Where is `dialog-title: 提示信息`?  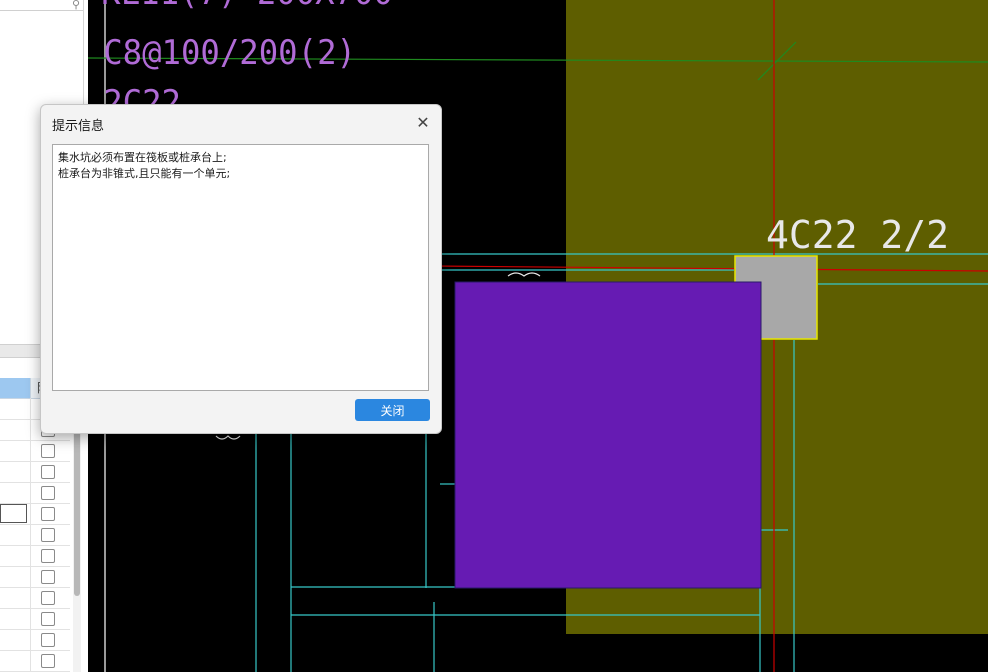 dialog-title: 提示信息 is located at coordinates (78, 126).